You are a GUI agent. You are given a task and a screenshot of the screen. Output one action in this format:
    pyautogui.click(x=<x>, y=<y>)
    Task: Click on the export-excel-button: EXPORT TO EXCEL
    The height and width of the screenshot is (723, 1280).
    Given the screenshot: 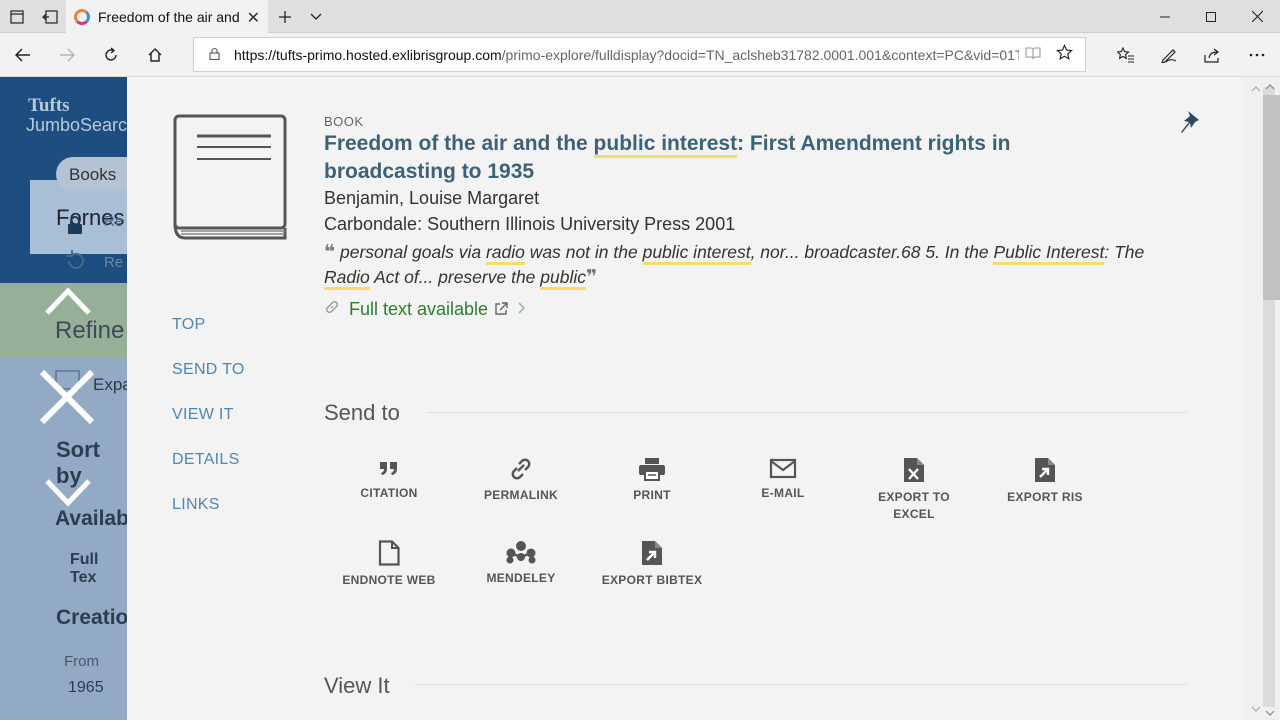 What is the action you would take?
    pyautogui.click(x=914, y=490)
    